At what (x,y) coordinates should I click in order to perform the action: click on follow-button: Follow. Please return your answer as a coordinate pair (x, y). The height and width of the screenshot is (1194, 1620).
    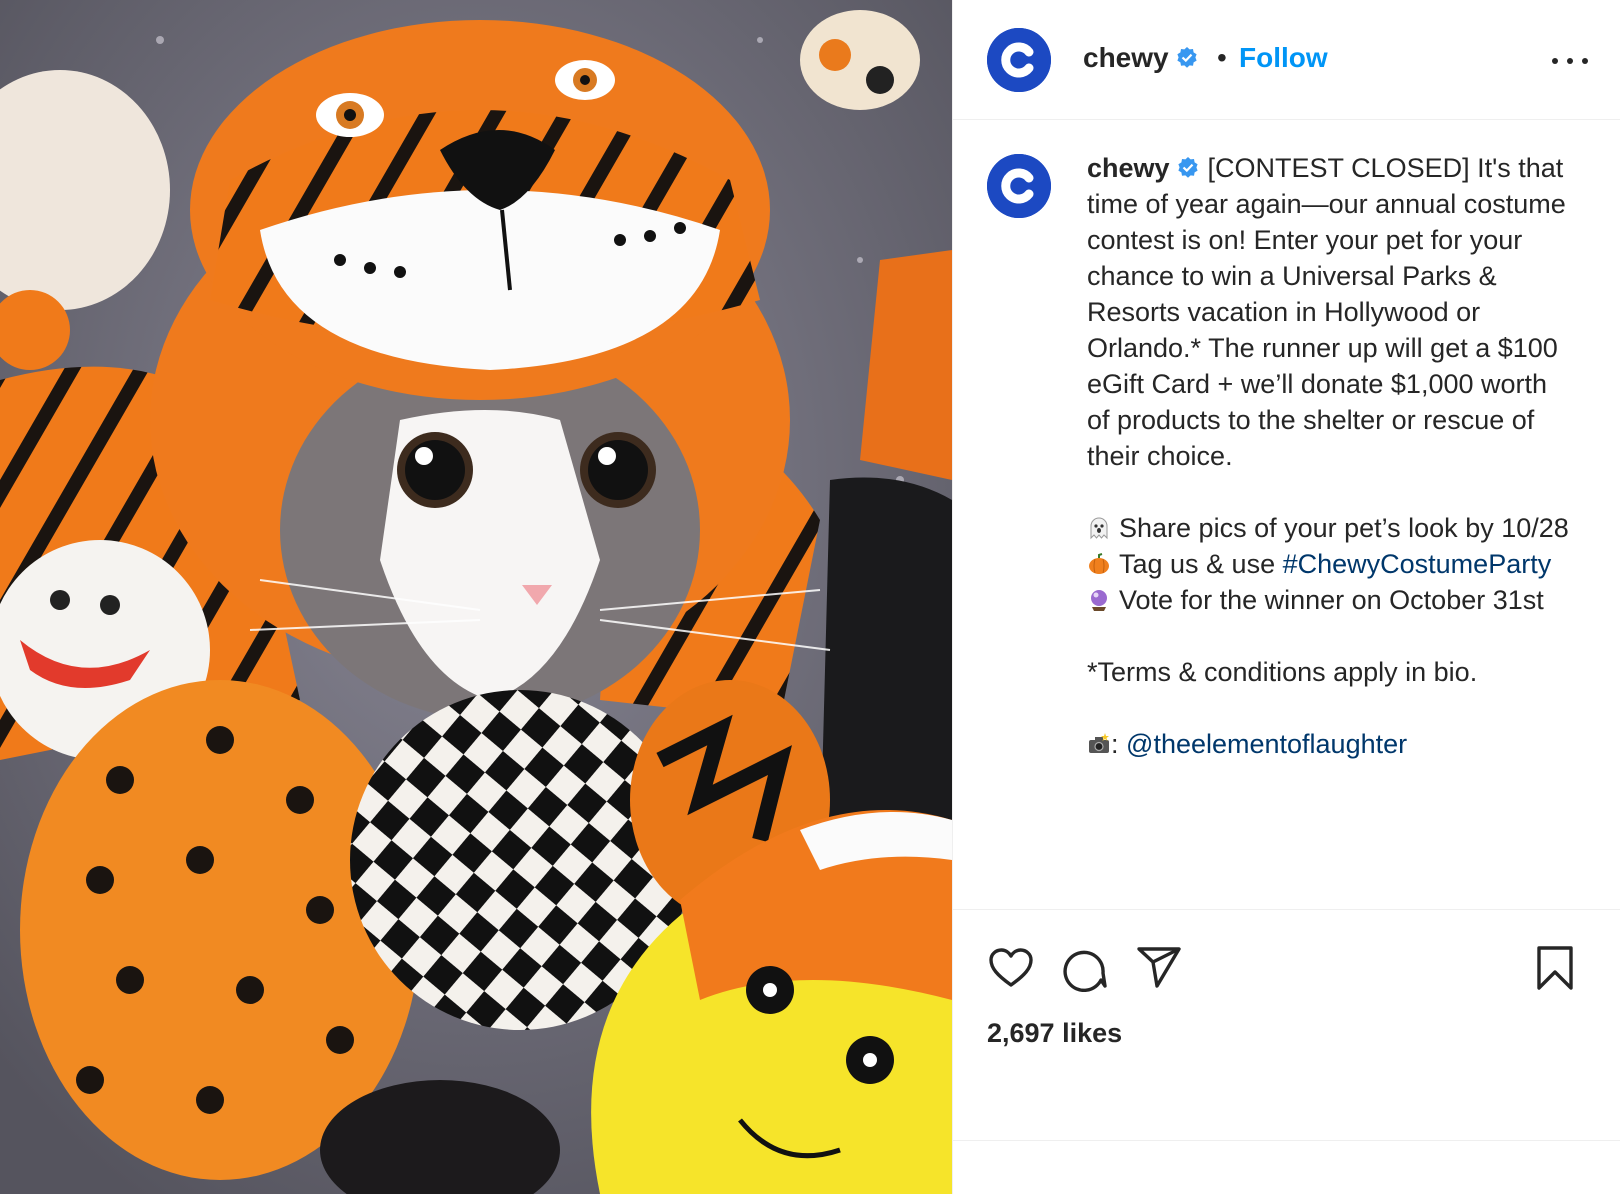
    Looking at the image, I should click on (1283, 58).